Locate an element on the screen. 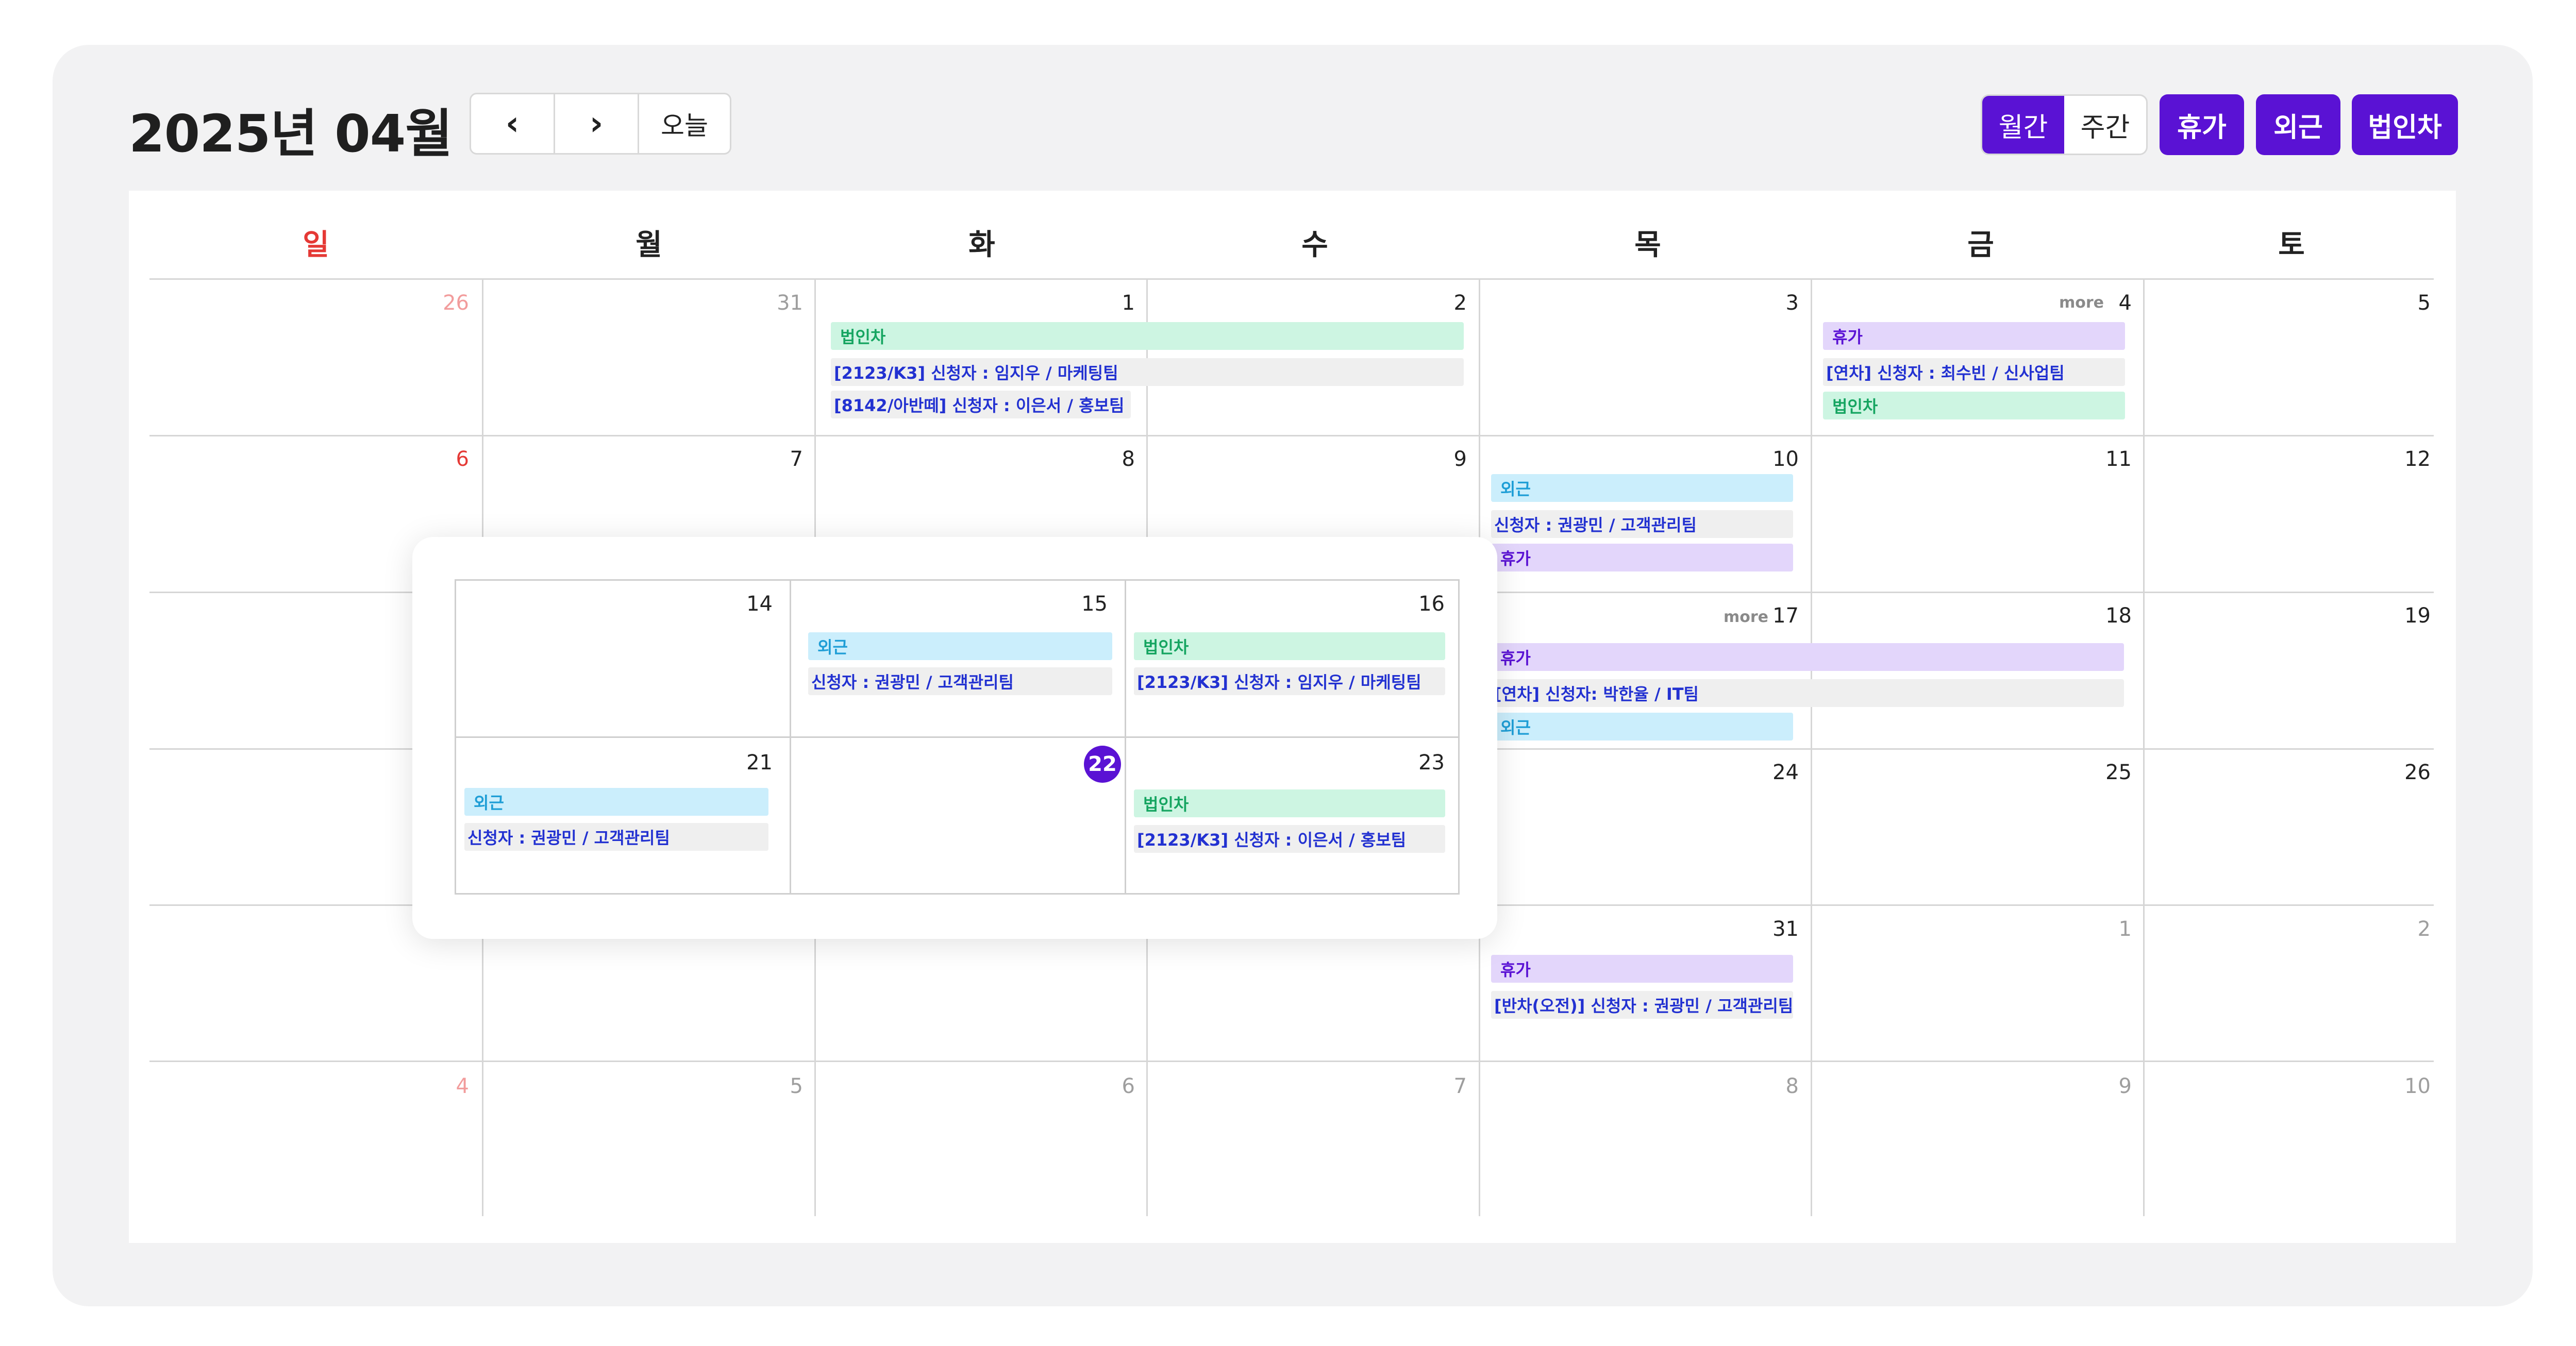 This screenshot has height=1346, width=2576. popup-day-number: 14 is located at coordinates (759, 604).